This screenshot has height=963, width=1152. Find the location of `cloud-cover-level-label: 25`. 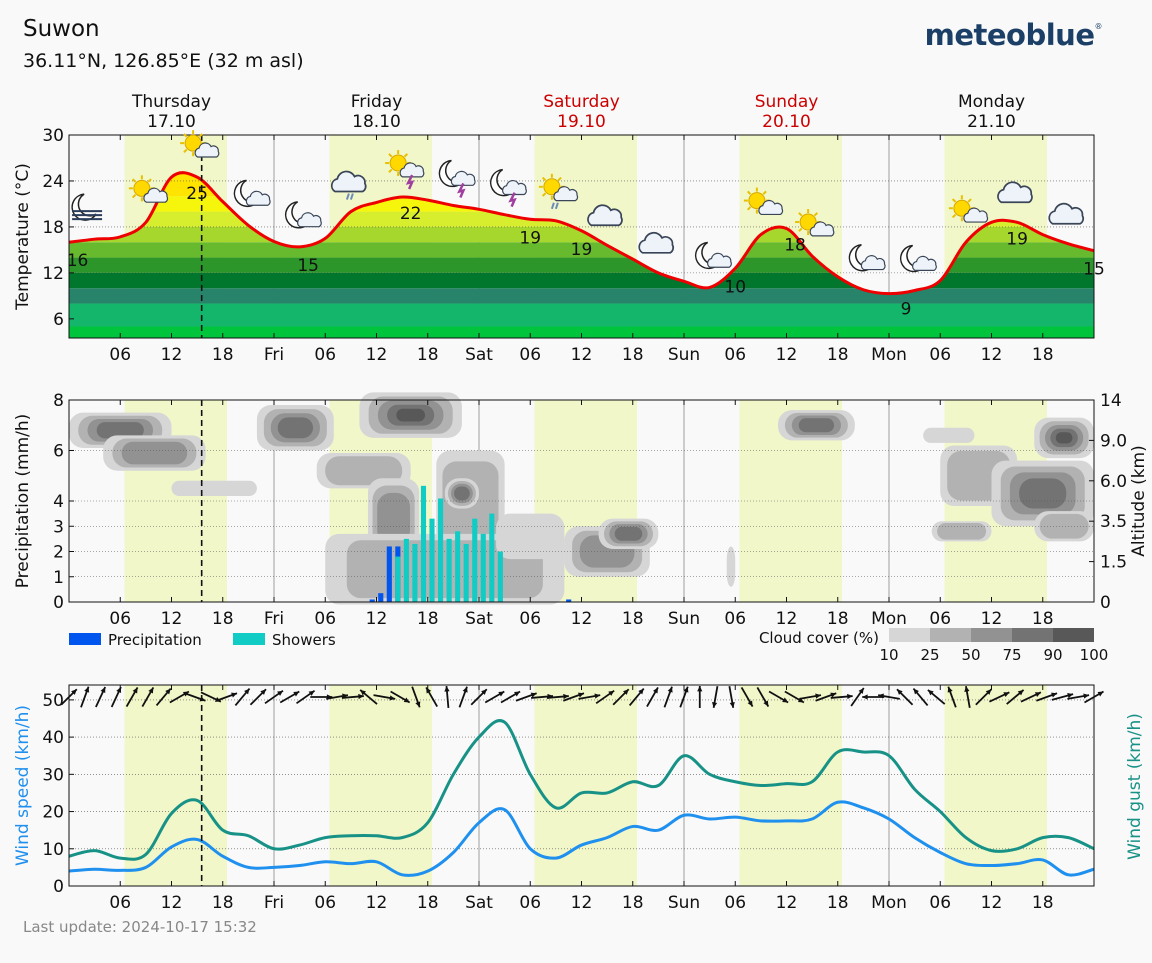

cloud-cover-level-label: 25 is located at coordinates (929, 655).